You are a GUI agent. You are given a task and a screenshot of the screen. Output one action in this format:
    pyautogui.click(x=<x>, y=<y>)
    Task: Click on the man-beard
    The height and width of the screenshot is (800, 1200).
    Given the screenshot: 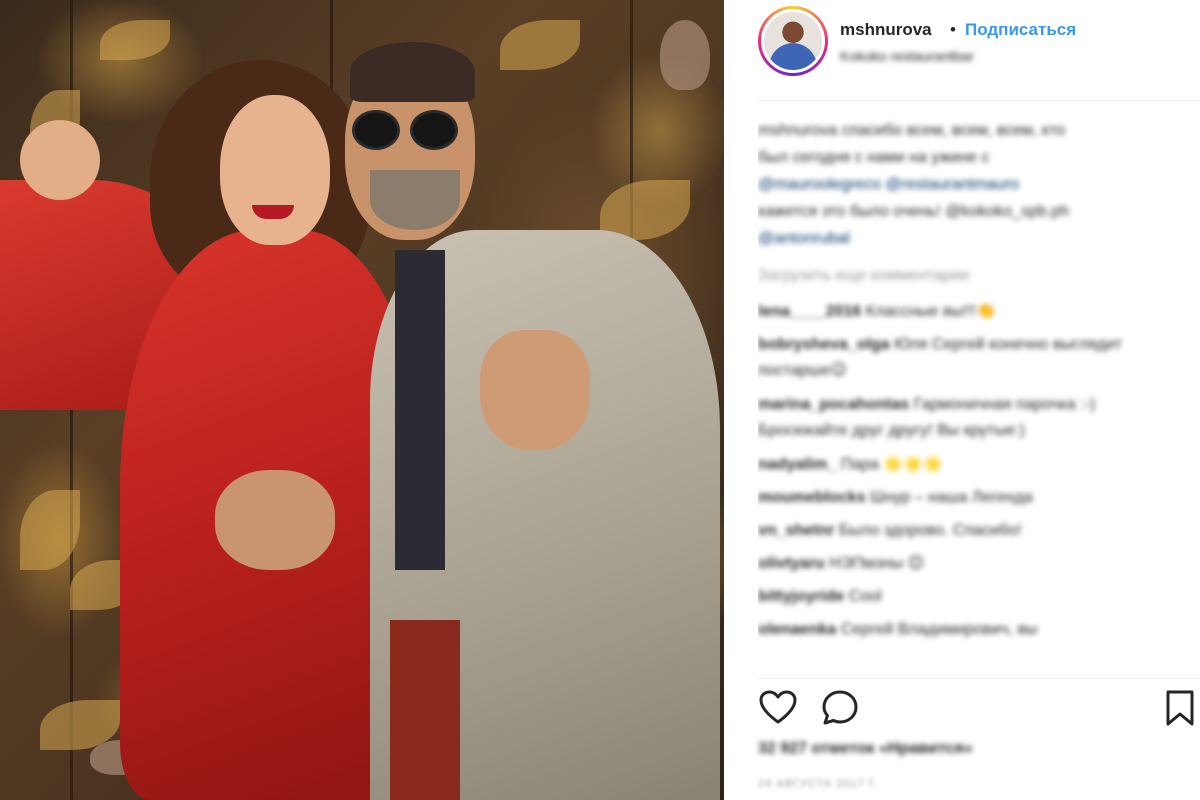 What is the action you would take?
    pyautogui.click(x=415, y=200)
    